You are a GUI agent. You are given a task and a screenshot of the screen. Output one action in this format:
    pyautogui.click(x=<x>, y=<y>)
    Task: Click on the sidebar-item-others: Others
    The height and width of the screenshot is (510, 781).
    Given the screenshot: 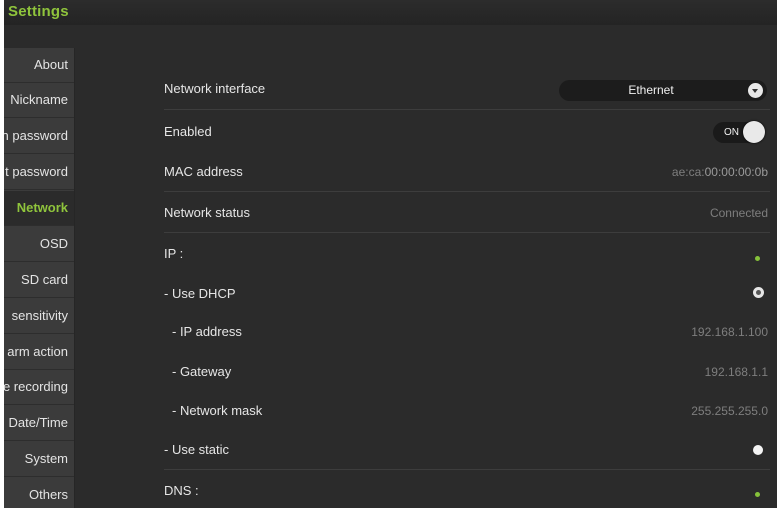 What is the action you would take?
    pyautogui.click(x=39, y=493)
    